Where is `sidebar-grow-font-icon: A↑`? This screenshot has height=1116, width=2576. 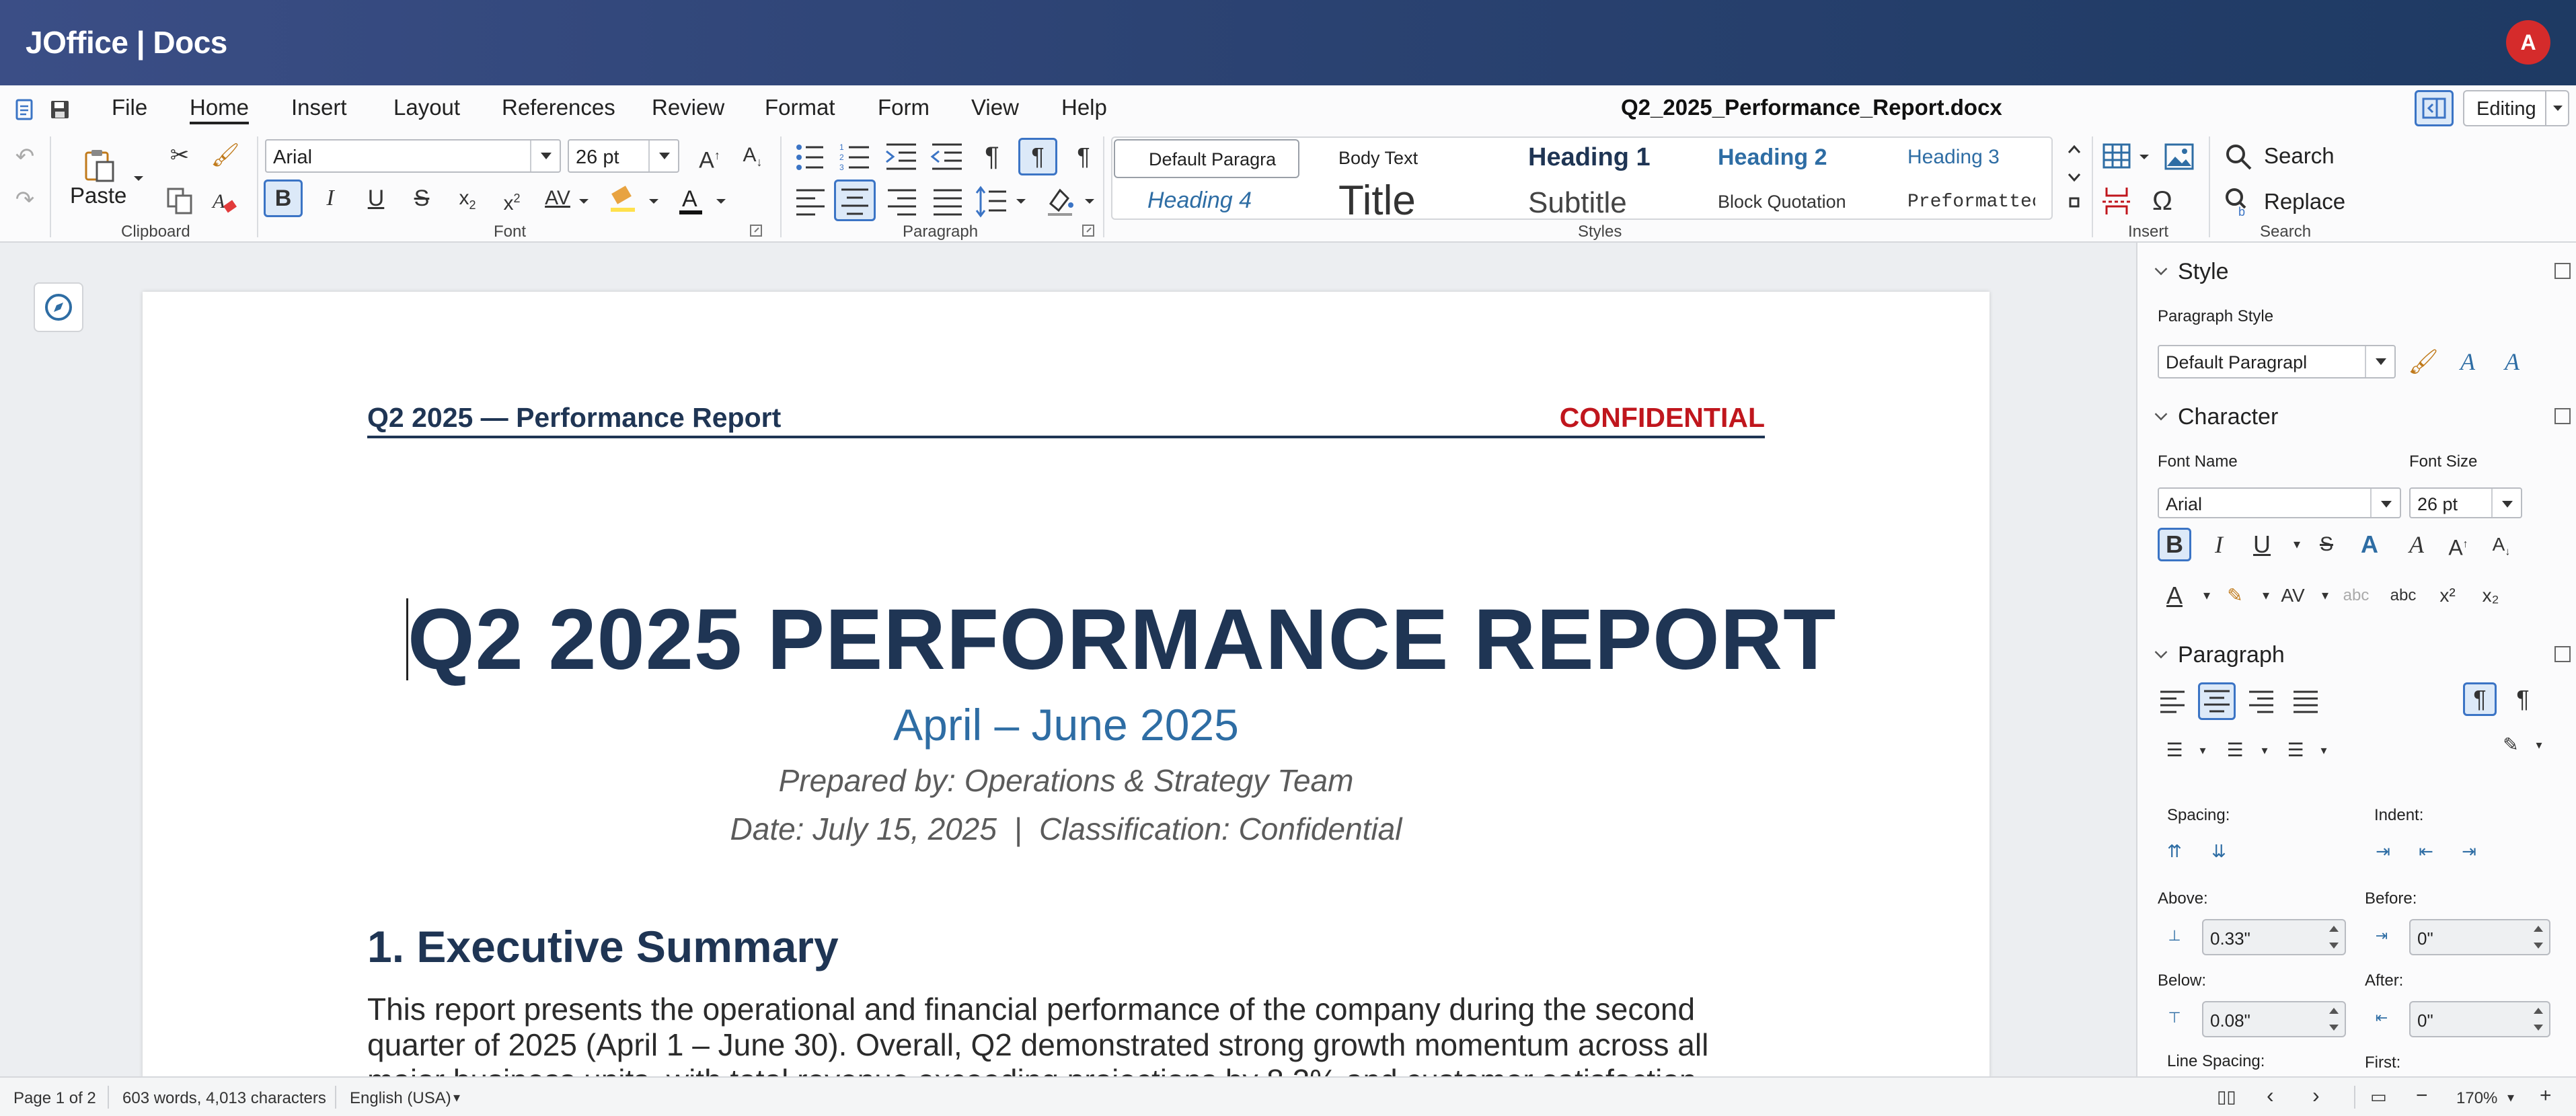
sidebar-grow-font-icon: A↑ is located at coordinates (2458, 544).